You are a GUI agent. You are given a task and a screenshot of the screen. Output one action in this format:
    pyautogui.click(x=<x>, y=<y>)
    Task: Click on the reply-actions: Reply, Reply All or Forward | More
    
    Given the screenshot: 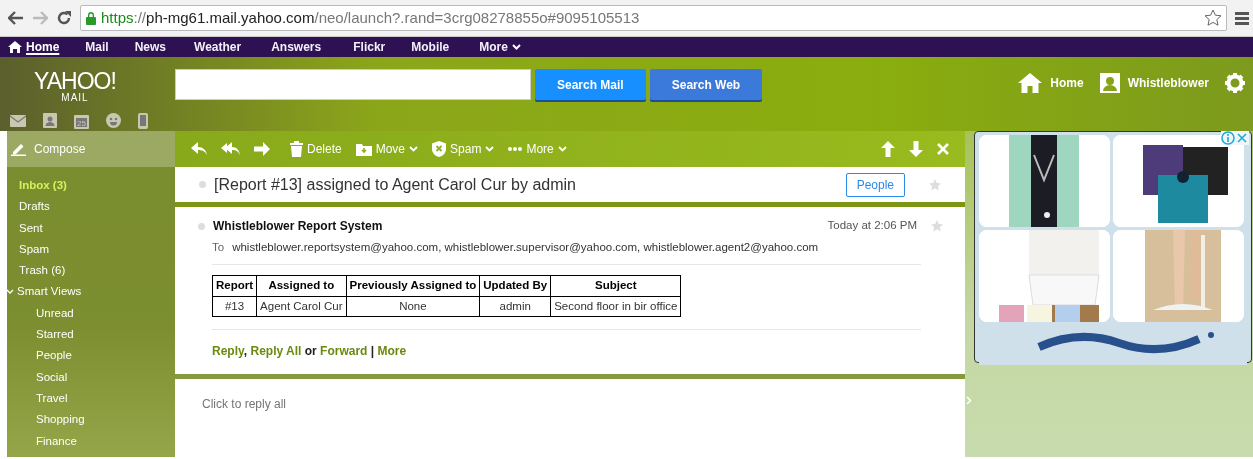 What is the action you would take?
    pyautogui.click(x=566, y=351)
    